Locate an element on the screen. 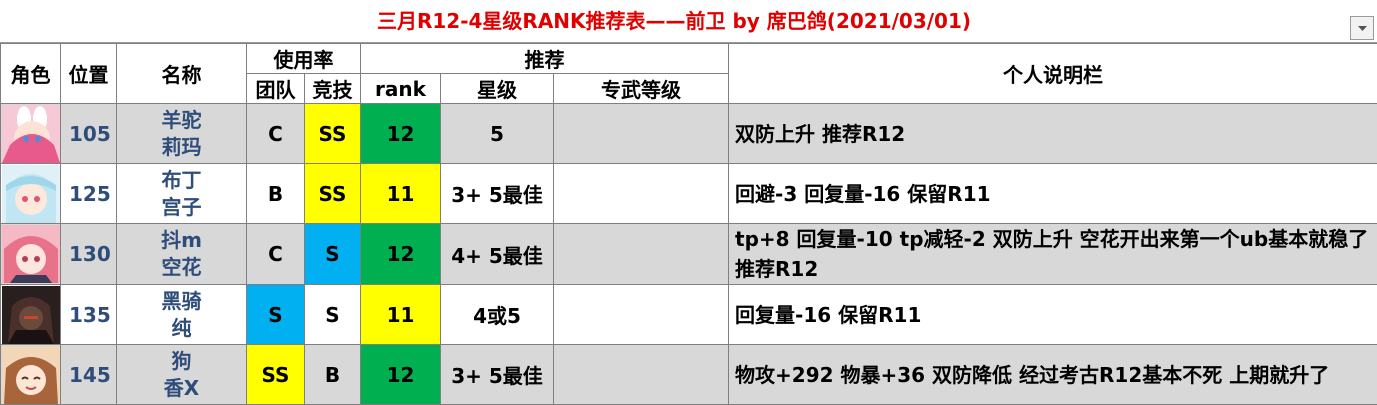 The image size is (1377, 405). header-notes: 个人说明栏 is located at coordinates (1053, 74).